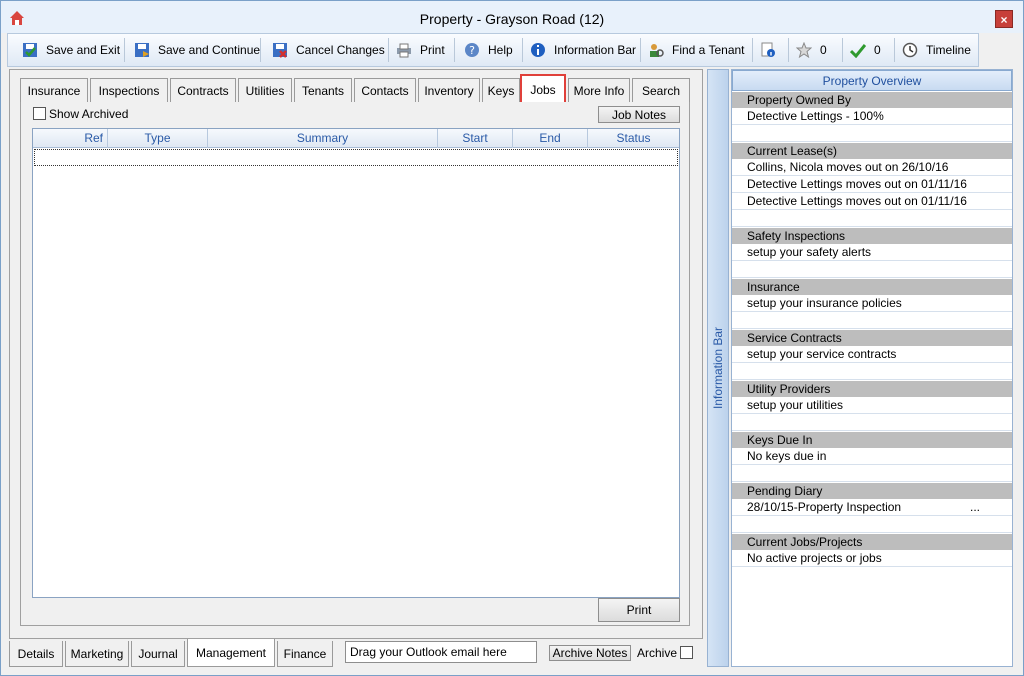 The height and width of the screenshot is (676, 1024). I want to click on tab-search: Search, so click(661, 90).